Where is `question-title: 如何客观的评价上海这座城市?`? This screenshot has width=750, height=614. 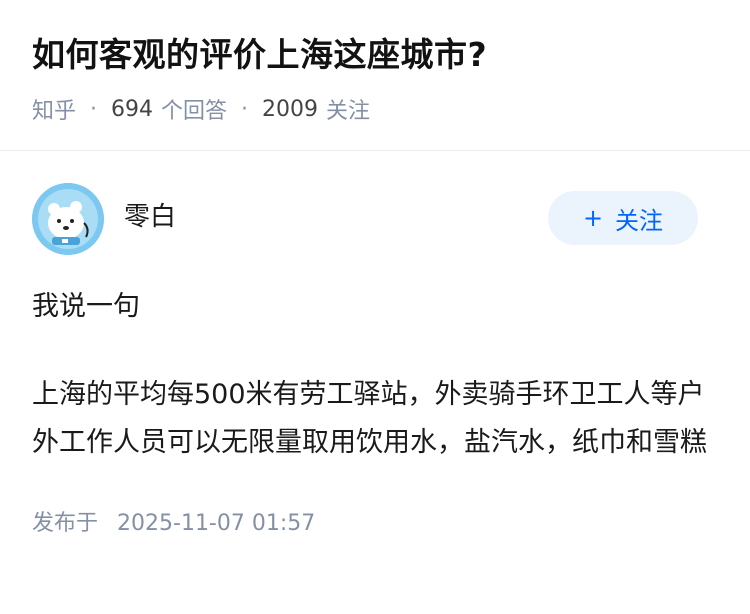
question-title: 如何客观的评价上海这座城市? is located at coordinates (375, 54).